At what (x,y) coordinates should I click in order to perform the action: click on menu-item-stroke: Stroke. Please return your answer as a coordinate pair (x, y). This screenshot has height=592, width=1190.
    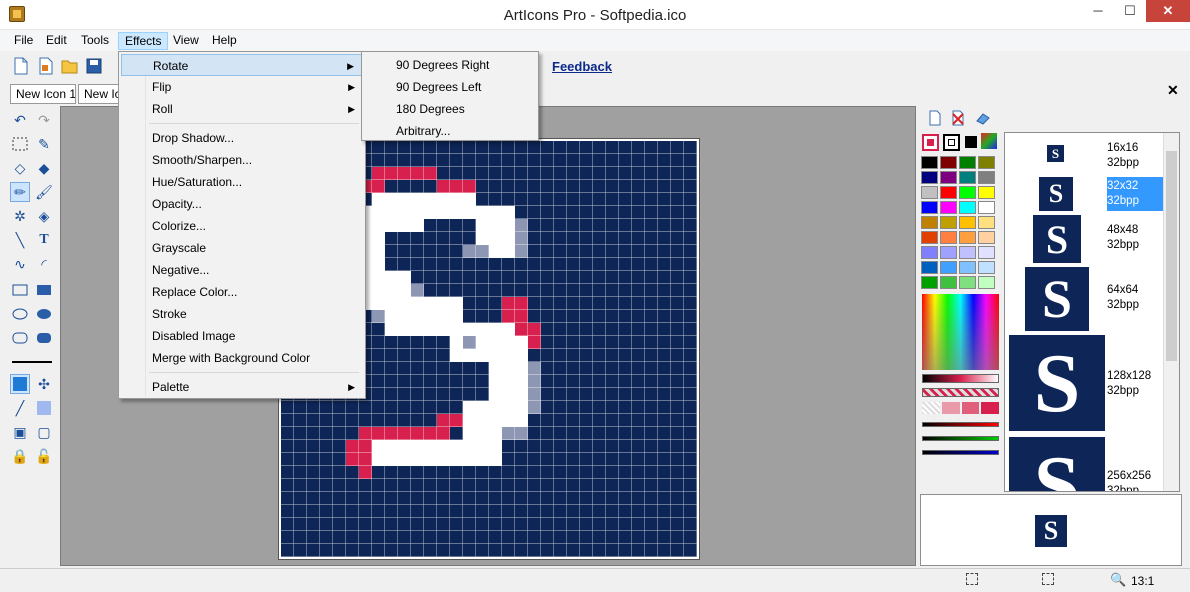
    Looking at the image, I should click on (242, 314).